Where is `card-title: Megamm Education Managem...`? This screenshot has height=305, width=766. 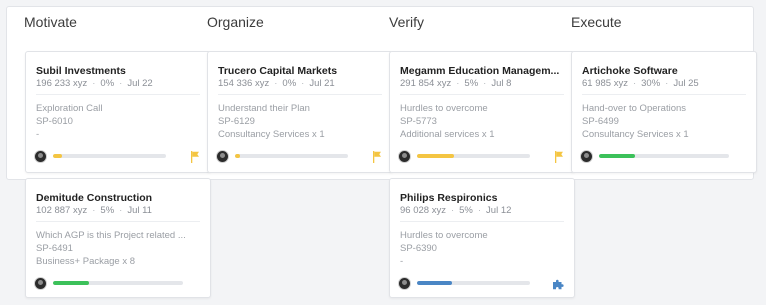 card-title: Megamm Education Managem... is located at coordinates (483, 71).